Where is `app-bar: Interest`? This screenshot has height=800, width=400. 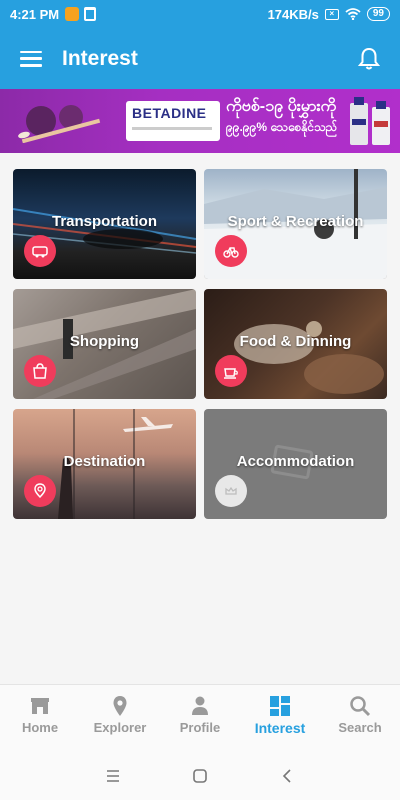
app-bar: Interest is located at coordinates (200, 58).